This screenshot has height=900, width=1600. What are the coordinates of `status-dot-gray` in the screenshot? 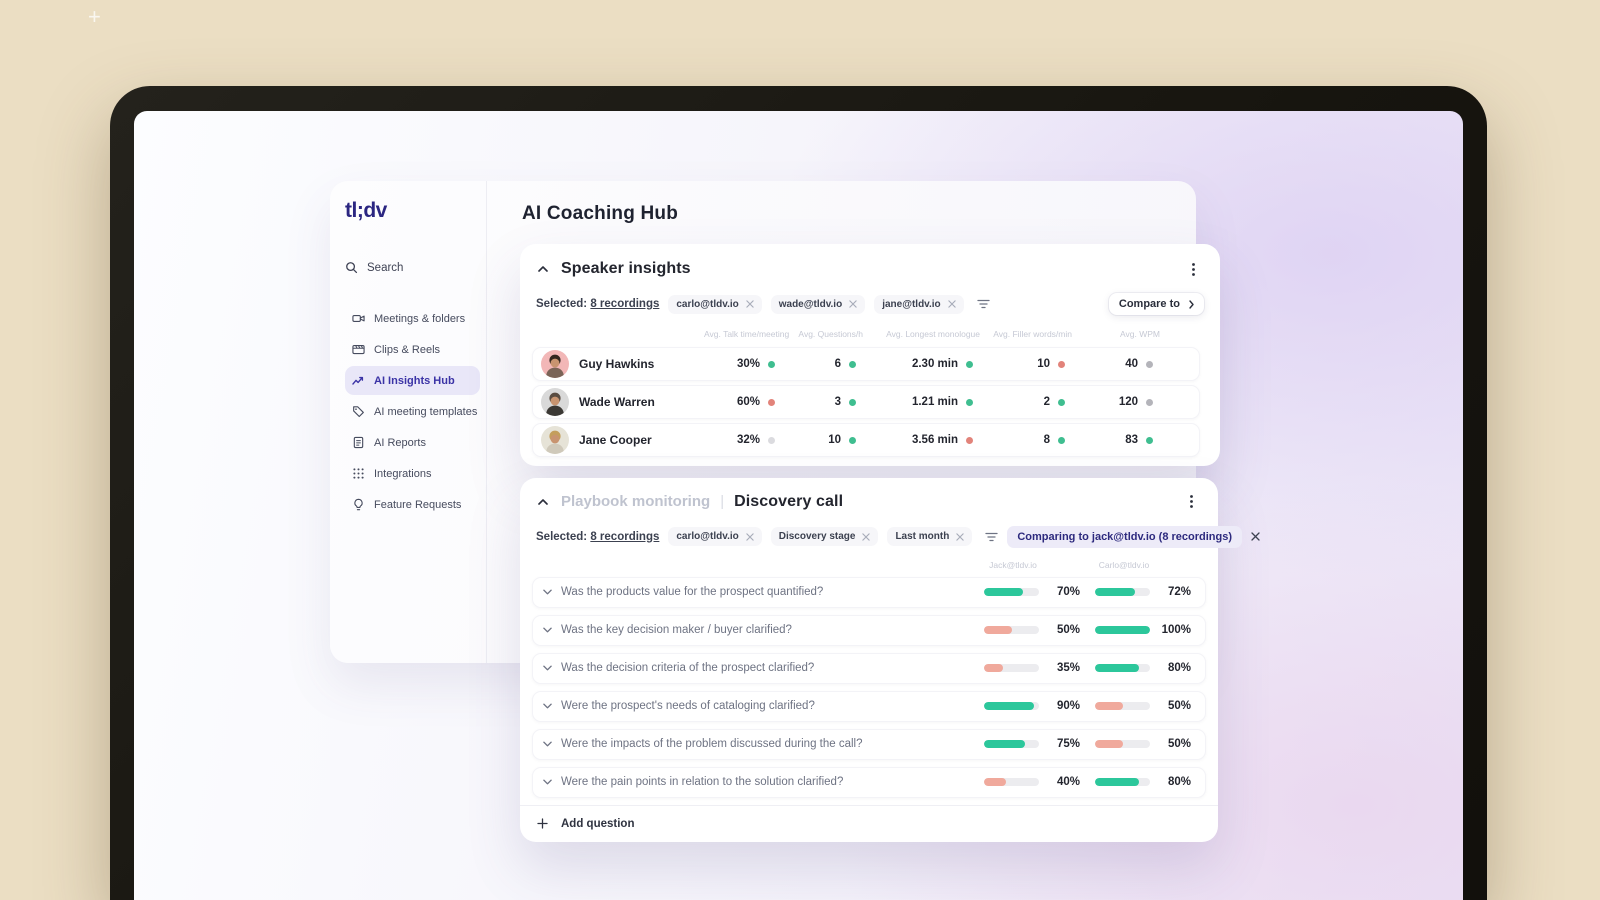 It's located at (1149, 402).